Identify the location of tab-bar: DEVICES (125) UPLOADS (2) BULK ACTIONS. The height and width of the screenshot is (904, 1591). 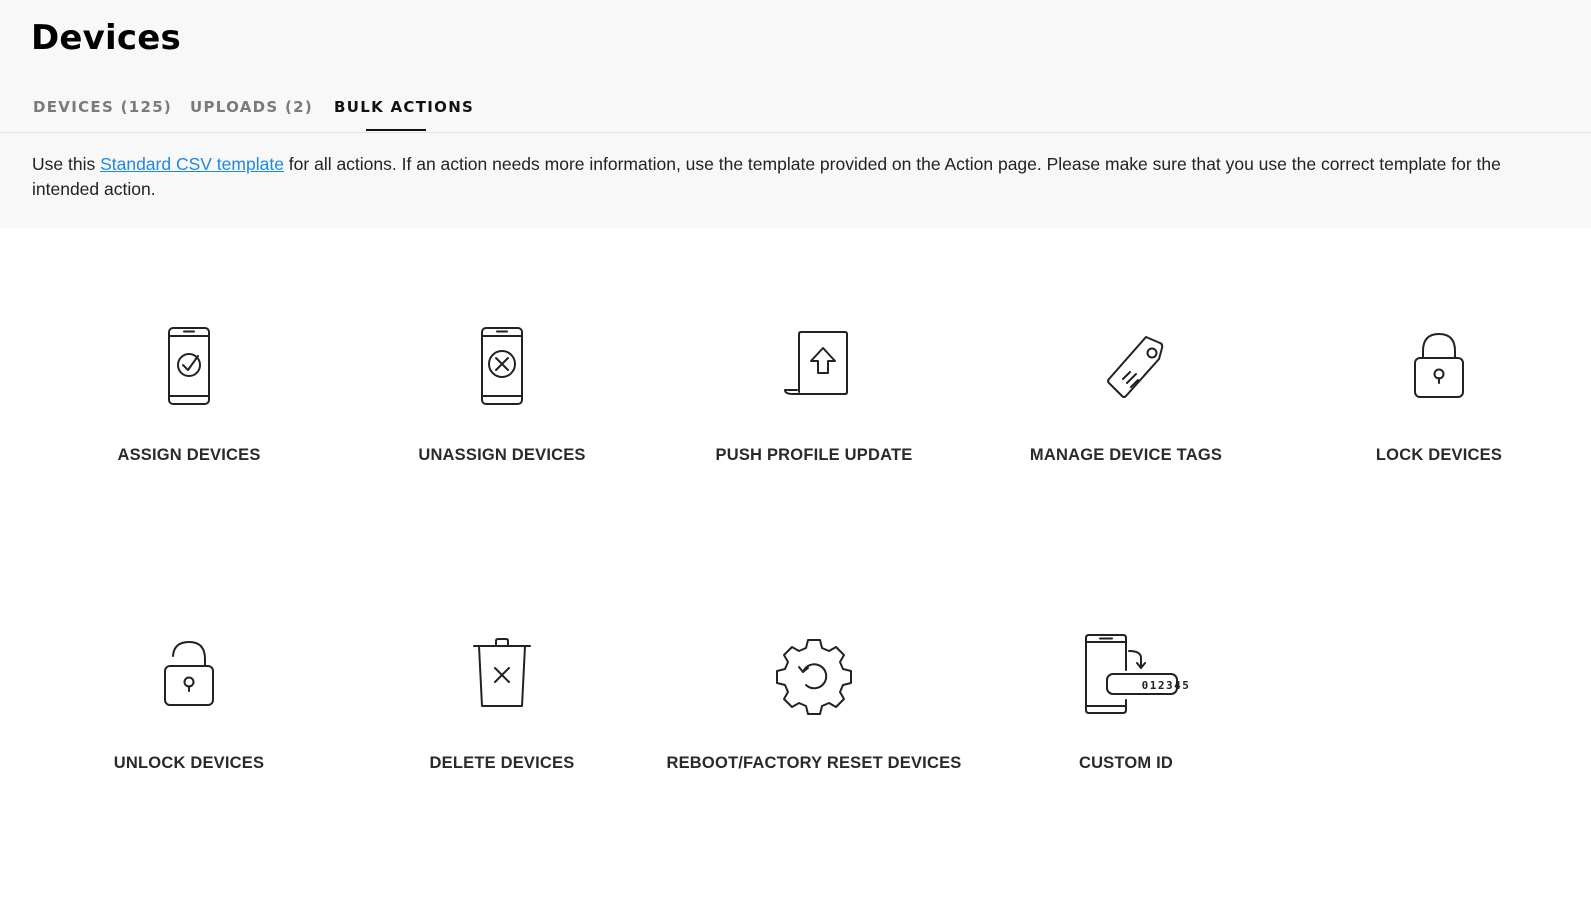
(795, 109).